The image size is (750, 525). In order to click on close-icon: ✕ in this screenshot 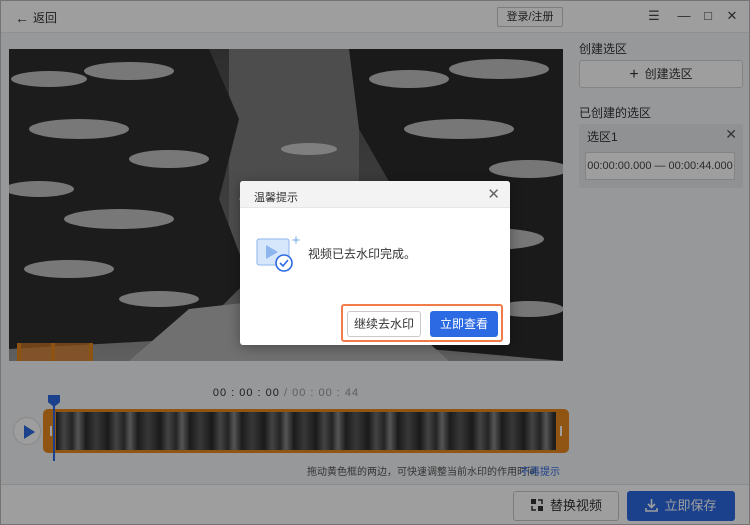, I will do `click(493, 194)`.